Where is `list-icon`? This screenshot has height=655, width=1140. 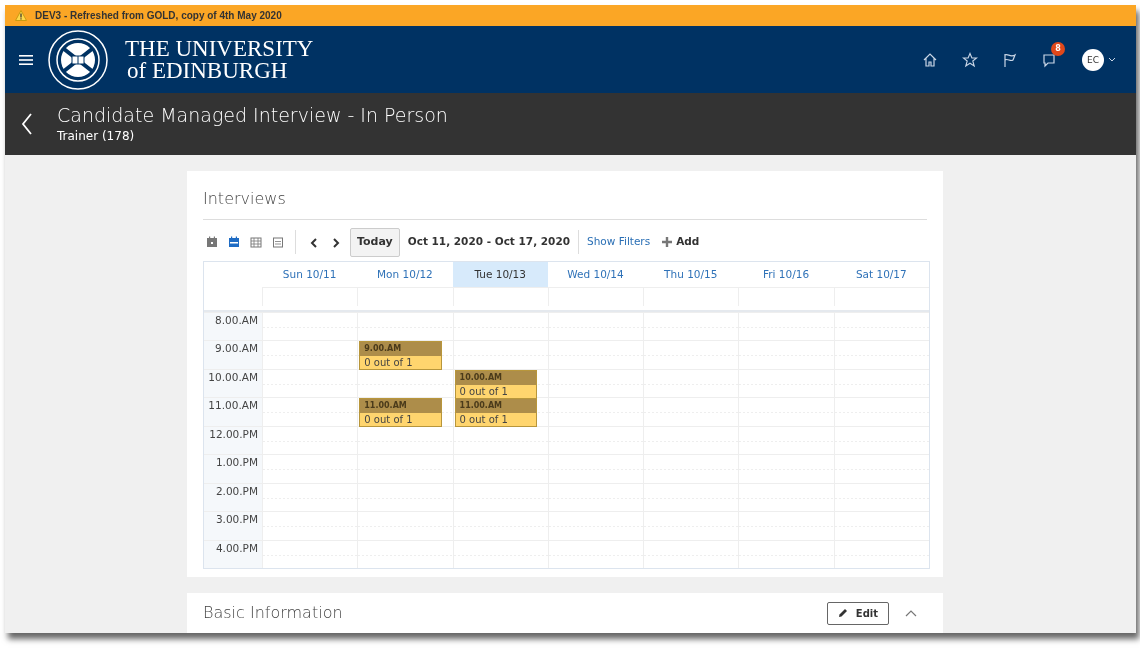 list-icon is located at coordinates (278, 242).